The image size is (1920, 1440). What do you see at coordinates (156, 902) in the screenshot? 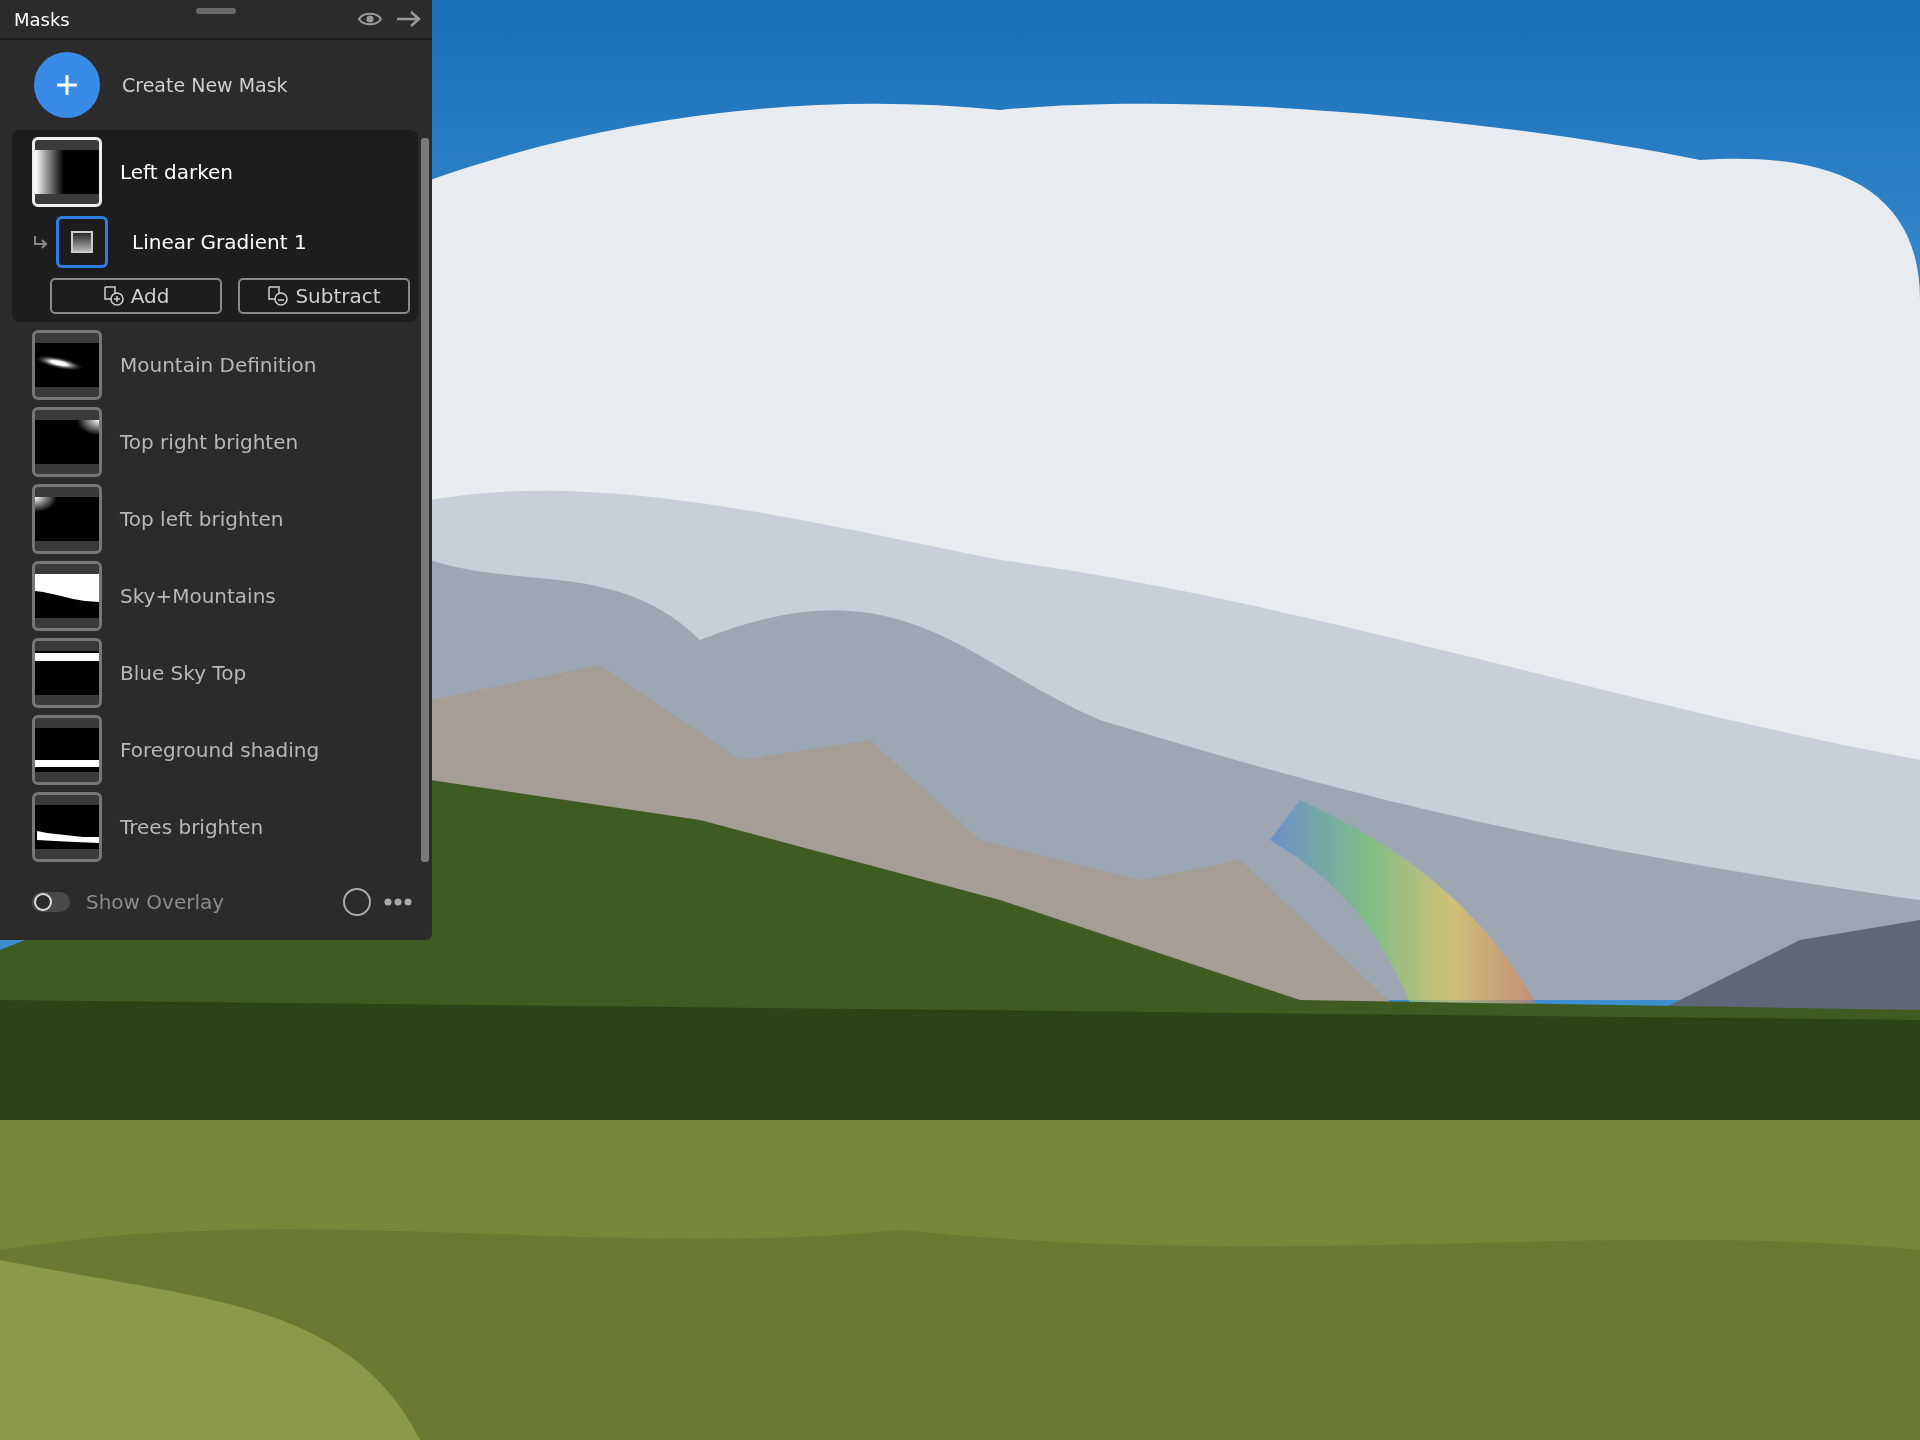
I see `overlay-label: Show Overlay` at bounding box center [156, 902].